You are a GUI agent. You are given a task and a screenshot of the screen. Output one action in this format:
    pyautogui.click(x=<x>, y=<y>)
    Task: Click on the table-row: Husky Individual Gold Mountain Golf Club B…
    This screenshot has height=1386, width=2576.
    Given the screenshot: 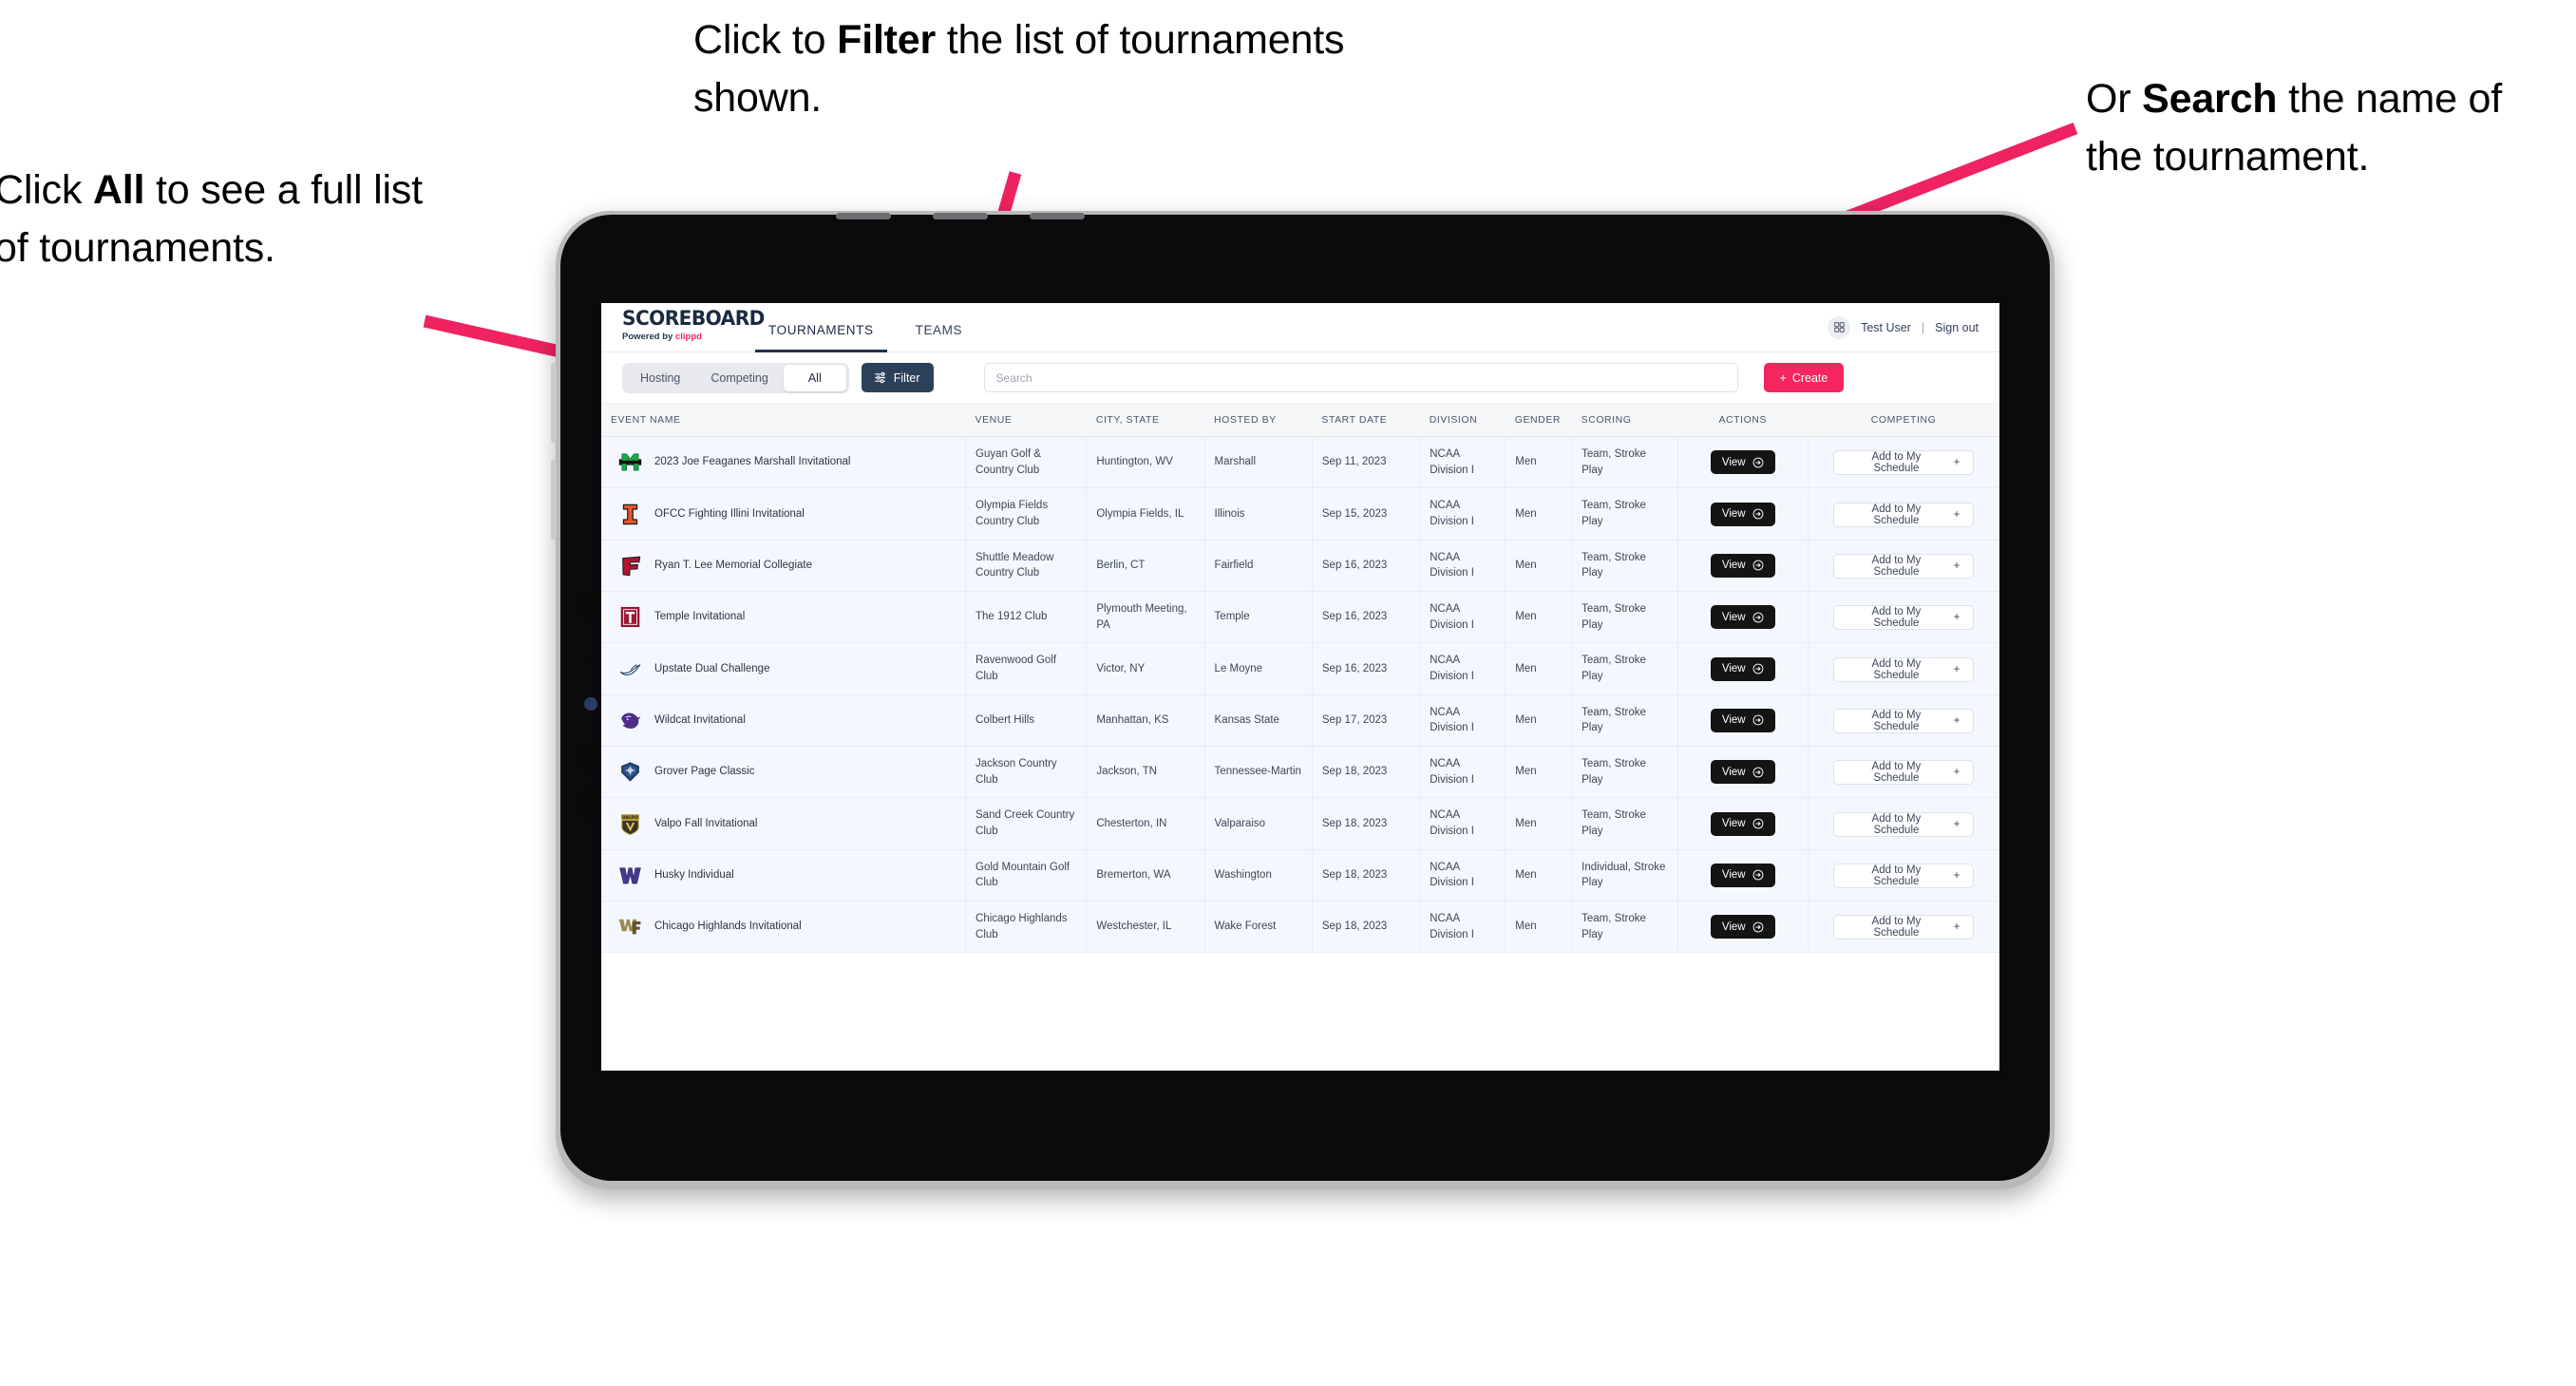 What is the action you would take?
    pyautogui.click(x=1300, y=875)
    